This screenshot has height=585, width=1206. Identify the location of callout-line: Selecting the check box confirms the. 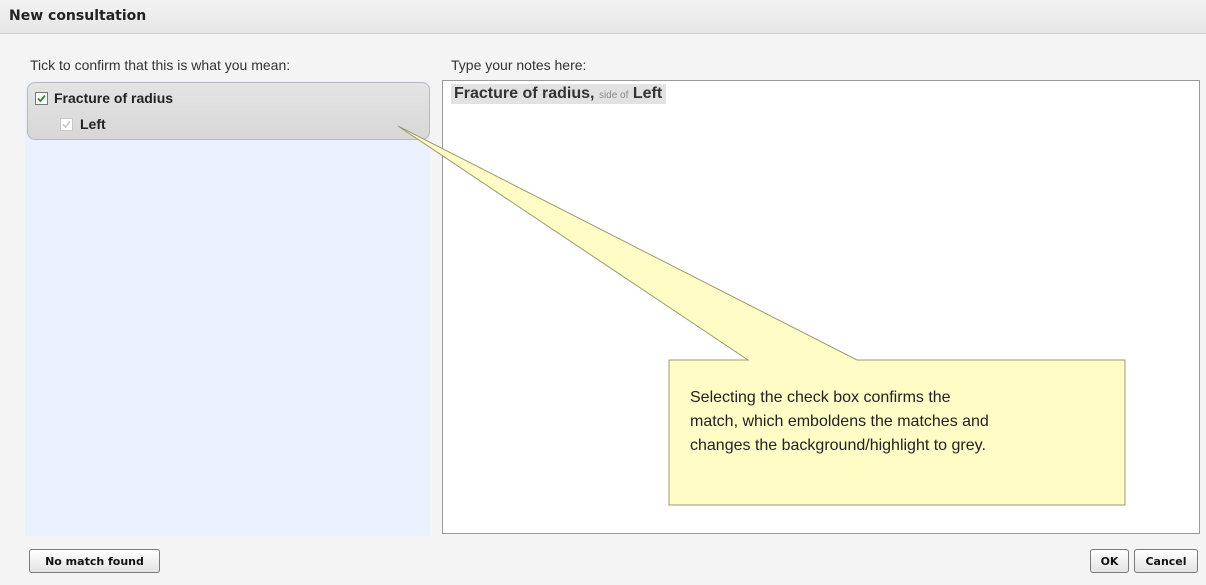
(820, 397).